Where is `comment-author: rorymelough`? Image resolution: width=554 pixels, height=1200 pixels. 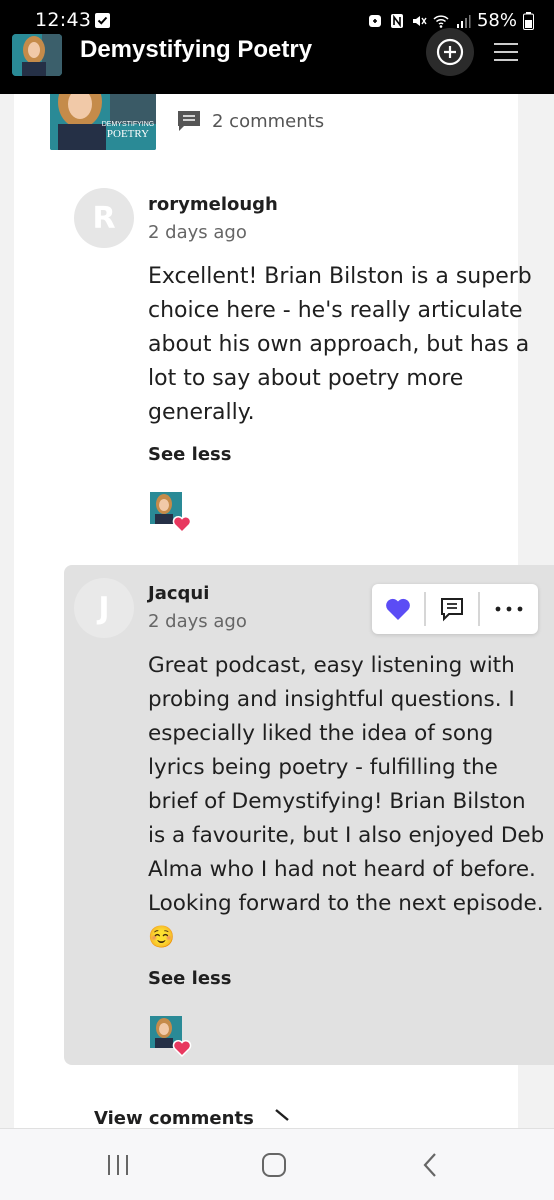
comment-author: rorymelough is located at coordinates (213, 204).